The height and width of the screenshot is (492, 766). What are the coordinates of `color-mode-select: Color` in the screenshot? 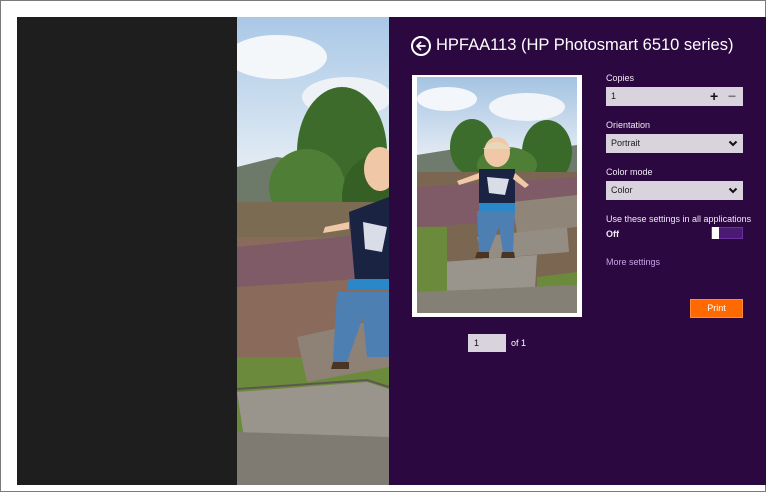 It's located at (674, 190).